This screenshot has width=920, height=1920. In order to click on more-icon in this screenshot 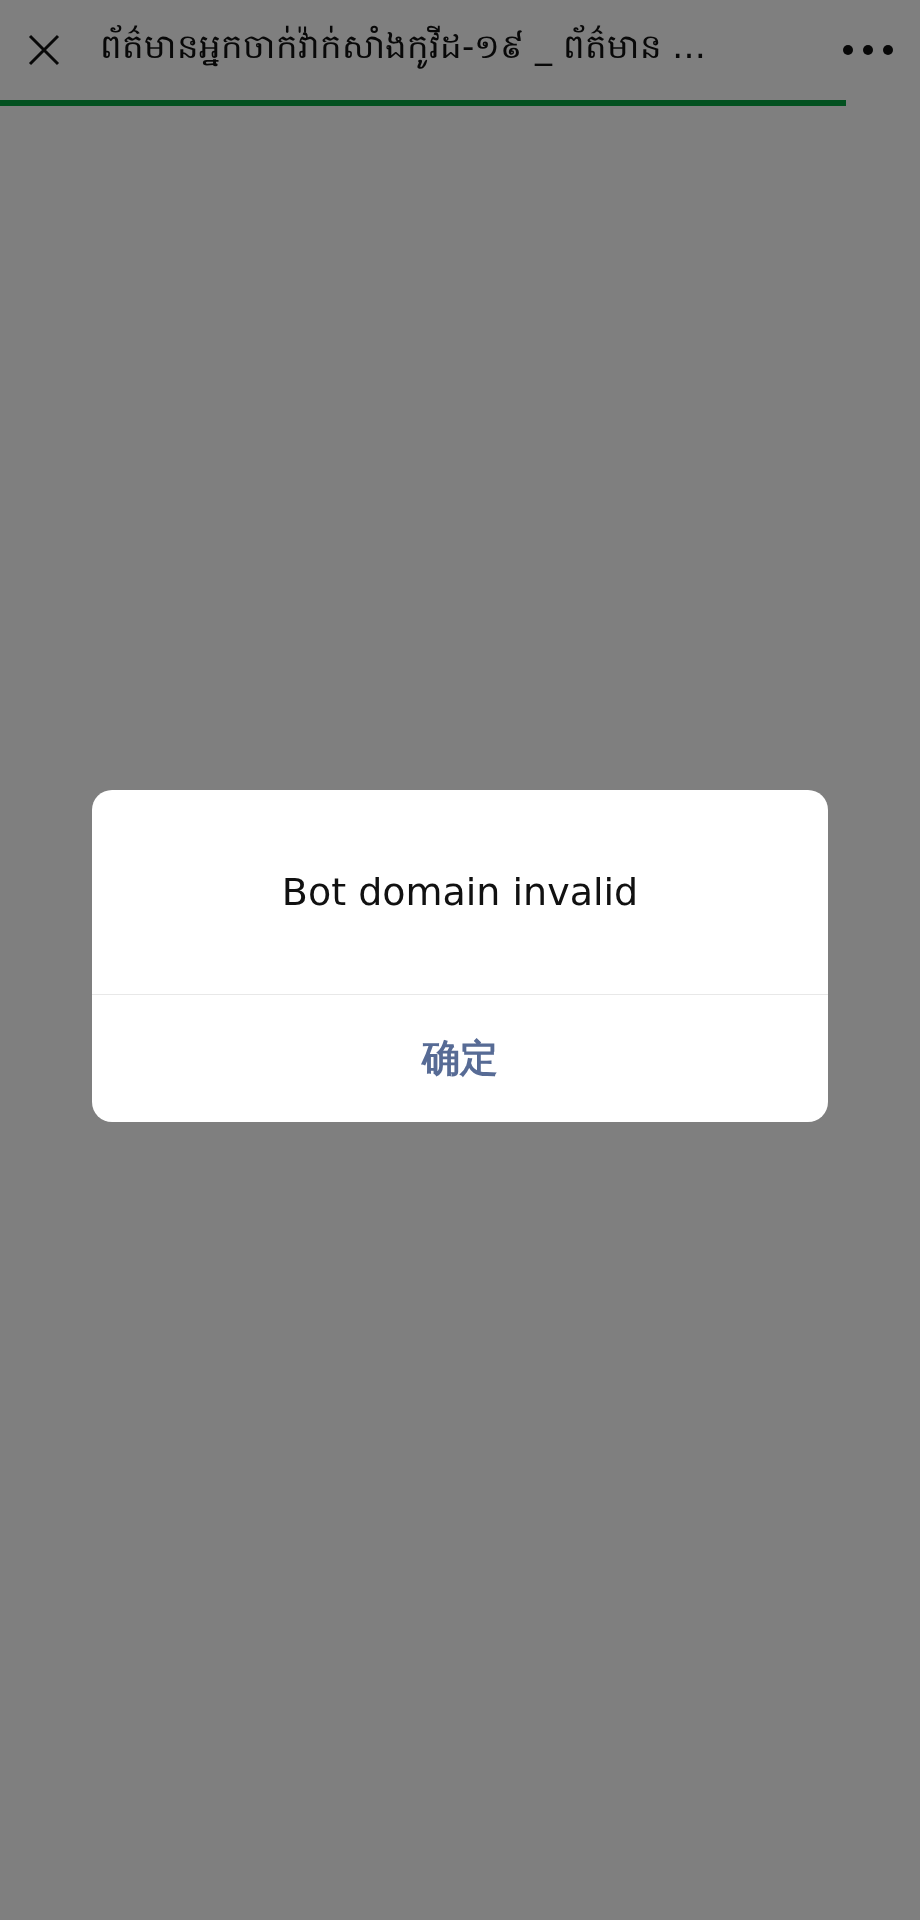, I will do `click(868, 50)`.